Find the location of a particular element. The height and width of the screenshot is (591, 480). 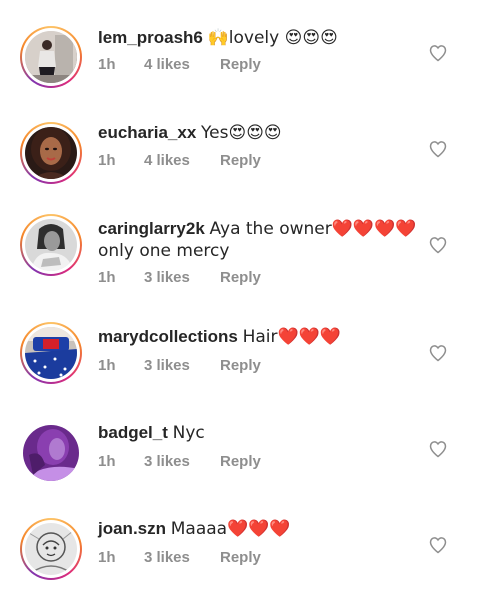

comment-username: badgel_t is located at coordinates (133, 432).